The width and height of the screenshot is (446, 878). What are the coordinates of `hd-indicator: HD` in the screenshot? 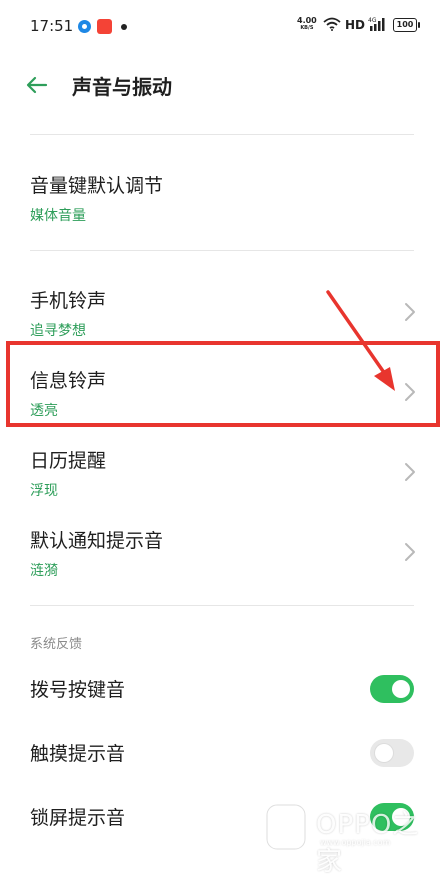 It's located at (355, 25).